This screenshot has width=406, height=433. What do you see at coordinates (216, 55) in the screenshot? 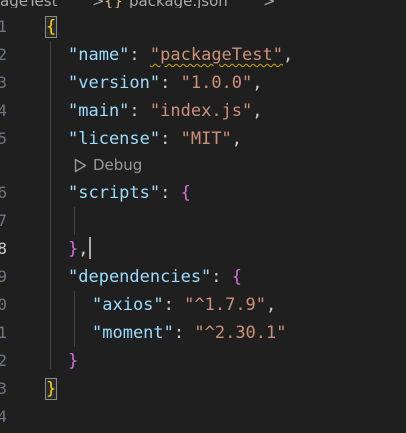
I see `json-string-warning: "packageTest"` at bounding box center [216, 55].